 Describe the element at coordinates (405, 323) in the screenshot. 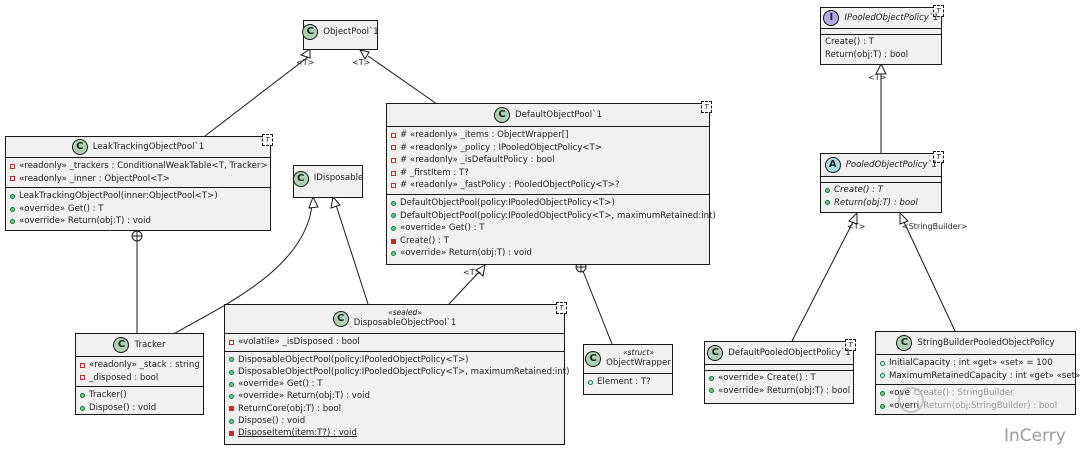

I see `class-name: DisposableObjectPool`1` at that location.